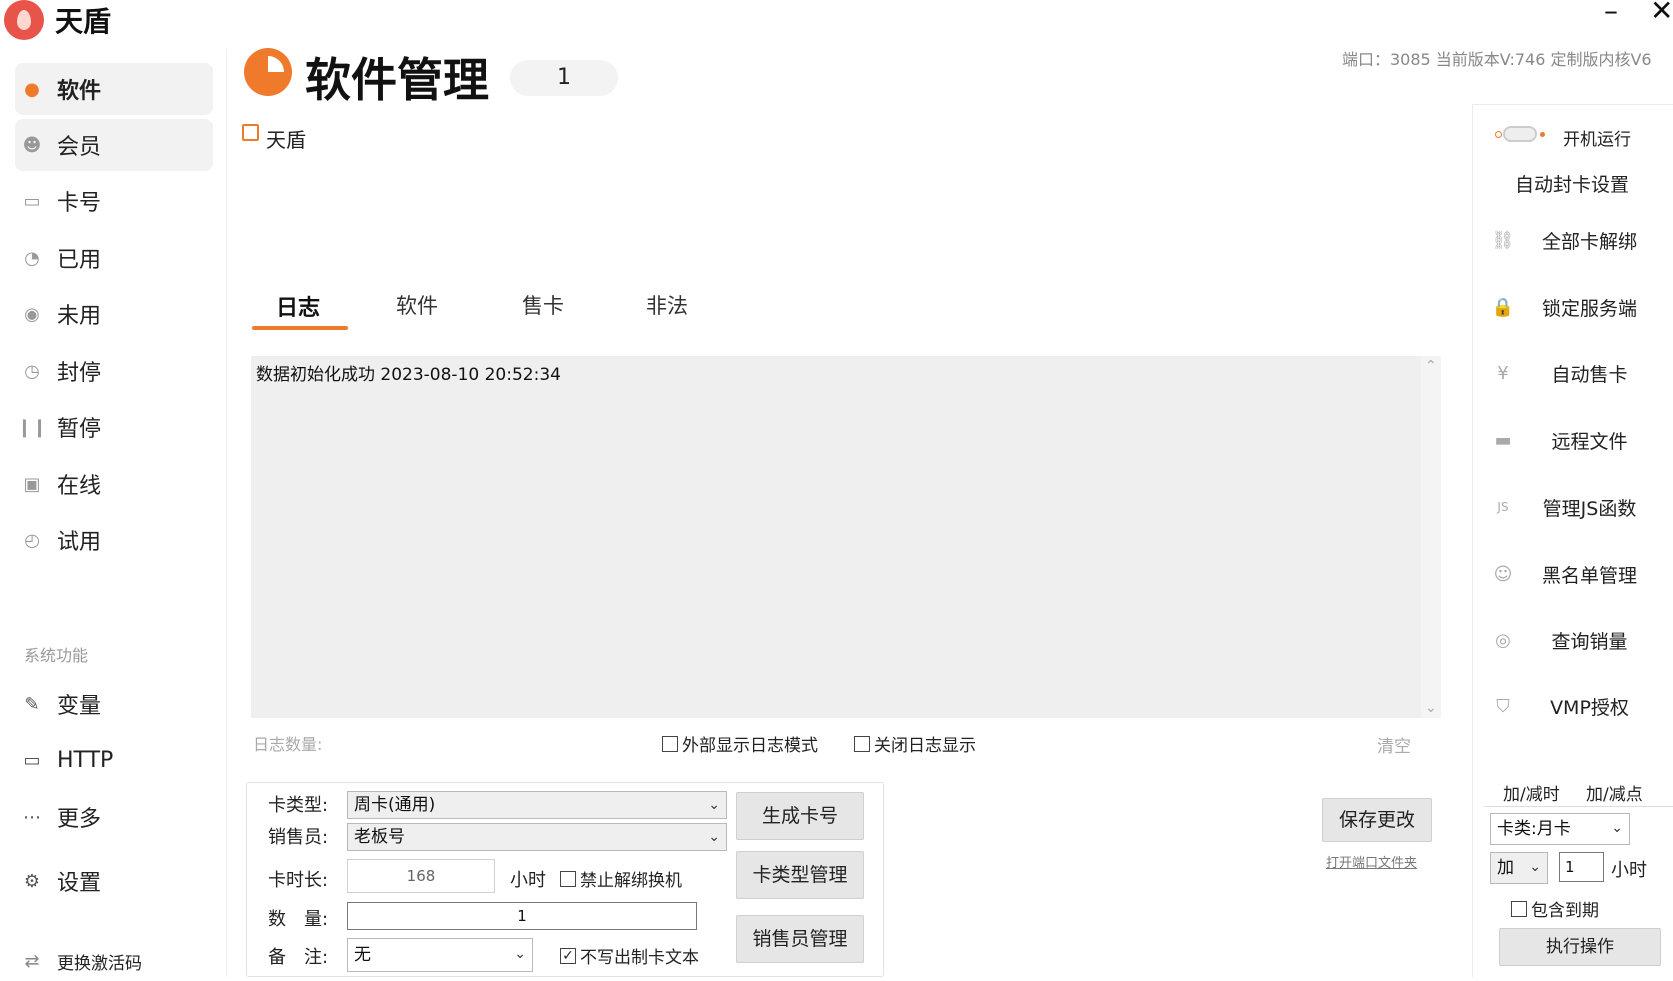 The width and height of the screenshot is (1673, 981). Describe the element at coordinates (800, 875) in the screenshot. I see `card-type-manage-button: 卡类型管理` at that location.